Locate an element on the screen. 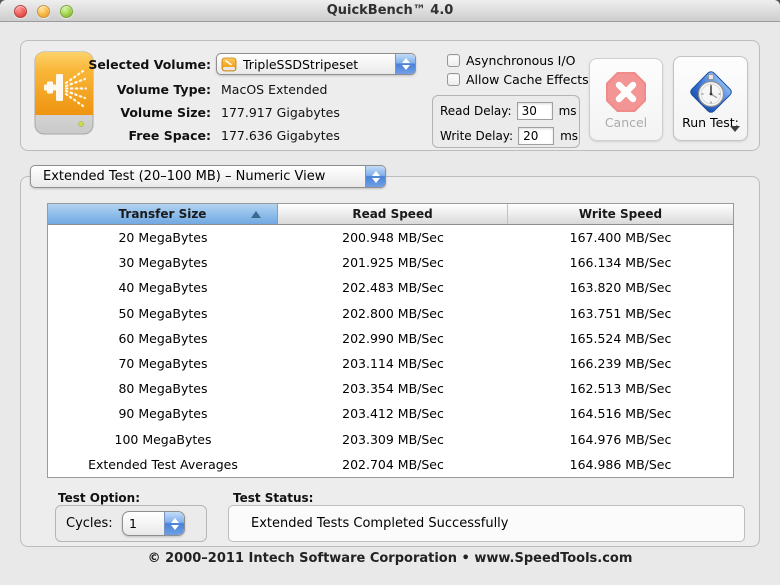  cycles-value: 1 is located at coordinates (133, 523).